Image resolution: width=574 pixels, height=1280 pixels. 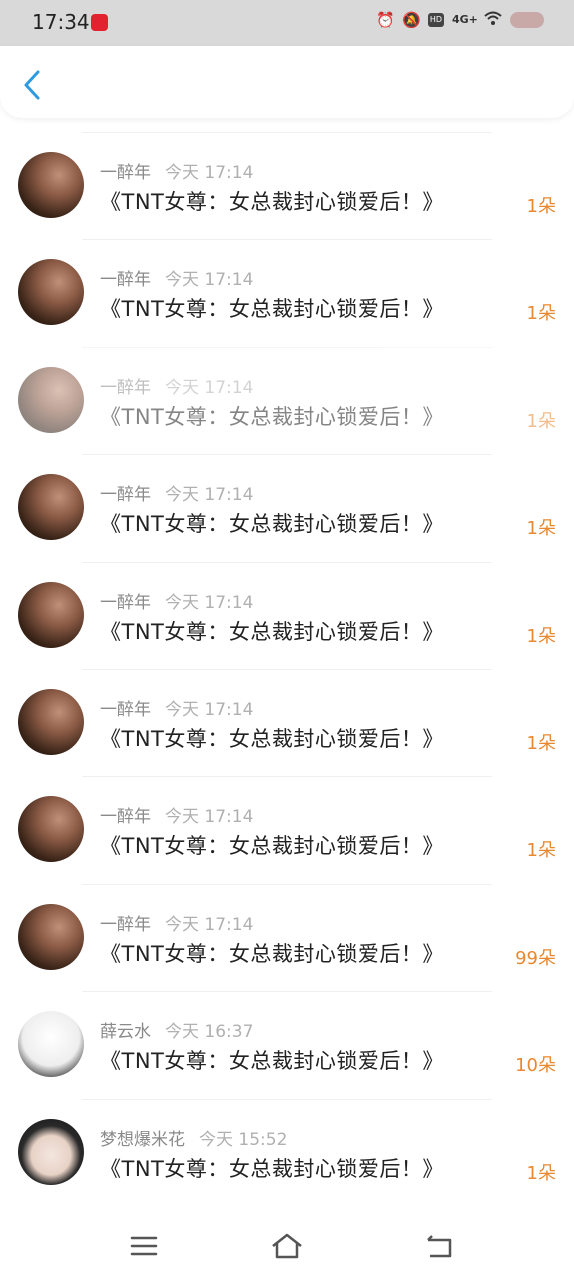 What do you see at coordinates (125, 1032) in the screenshot?
I see `user-name: 薛云水` at bounding box center [125, 1032].